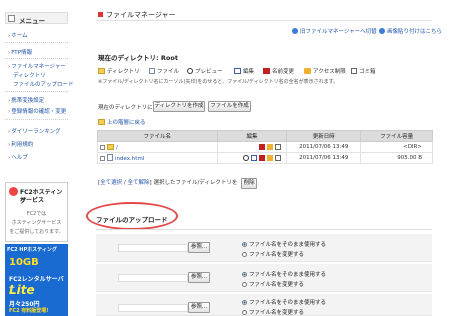  I want to click on menu-icon, so click(11, 18).